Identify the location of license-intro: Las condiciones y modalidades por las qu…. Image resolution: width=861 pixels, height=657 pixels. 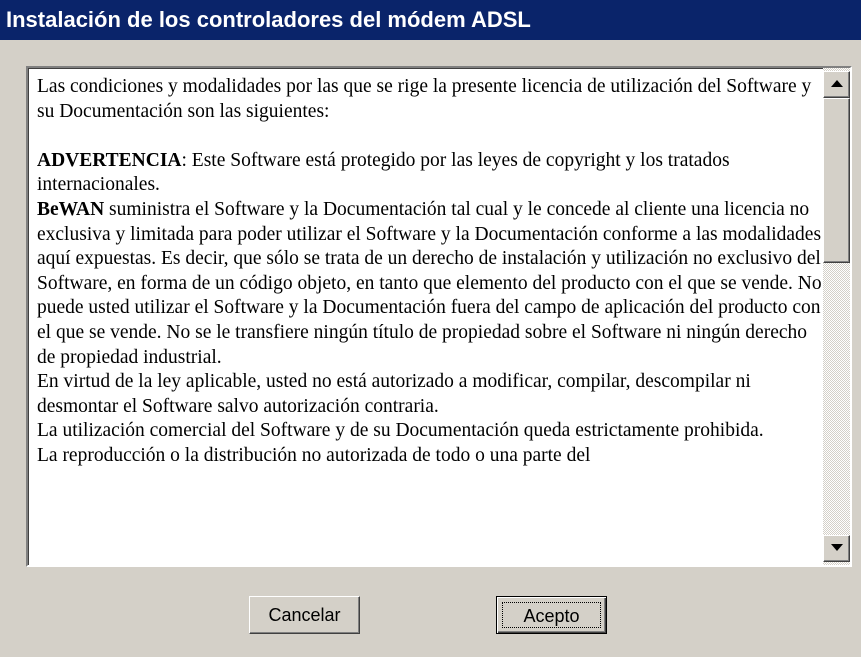
(424, 99).